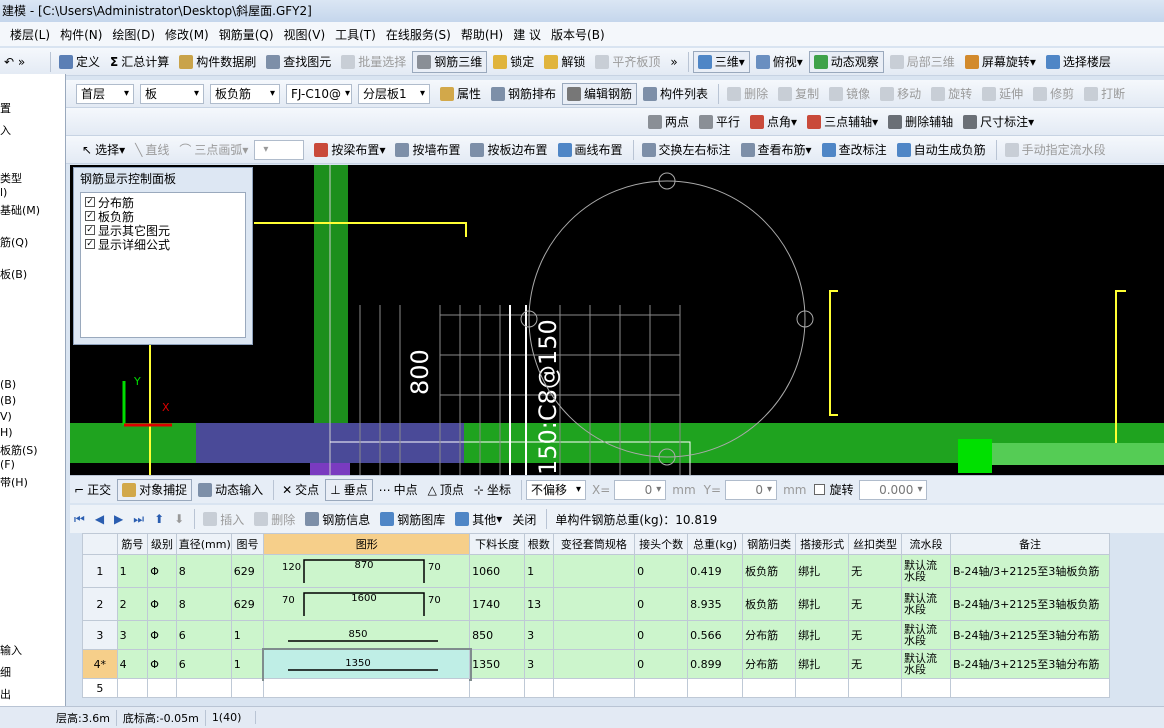 This screenshot has width=1164, height=728. What do you see at coordinates (355, 34) in the screenshot?
I see `menu-tools: 工具(T)` at bounding box center [355, 34].